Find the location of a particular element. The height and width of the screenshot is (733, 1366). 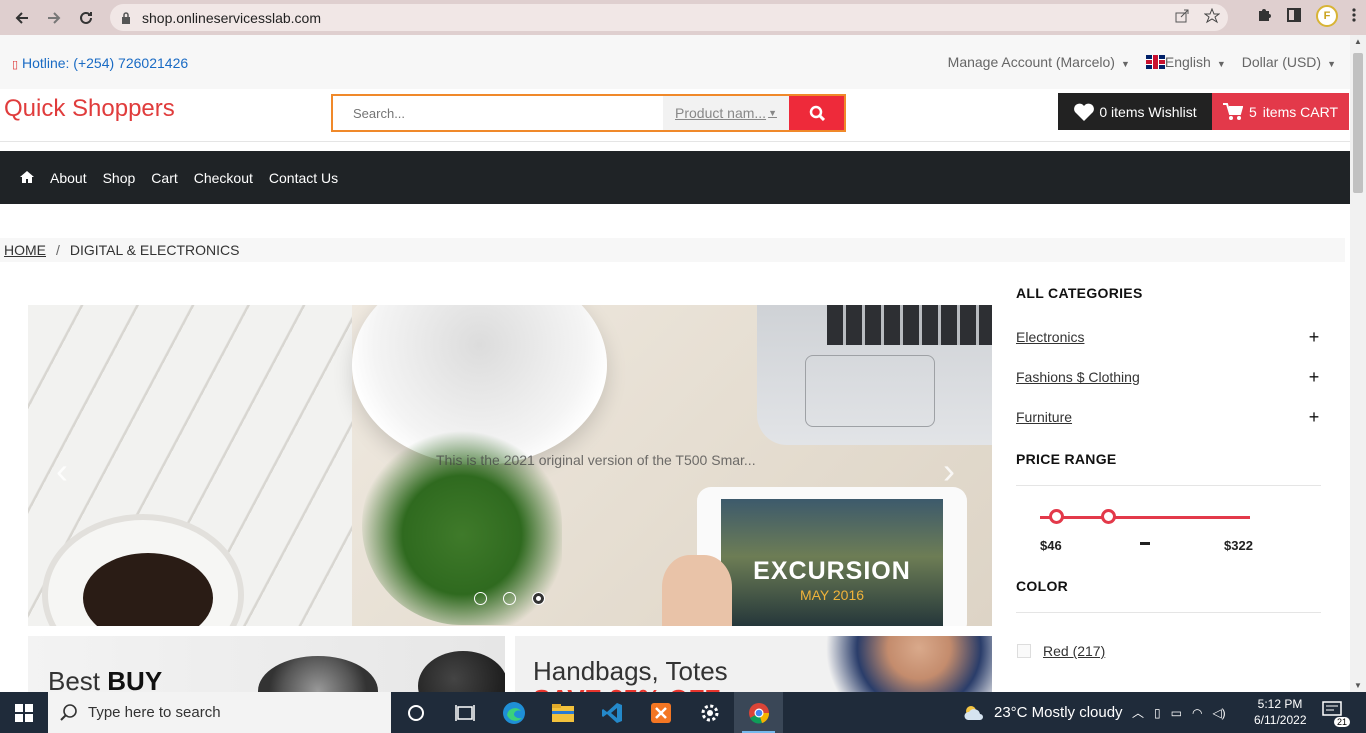

category-item: Electronics + is located at coordinates (1168, 337).